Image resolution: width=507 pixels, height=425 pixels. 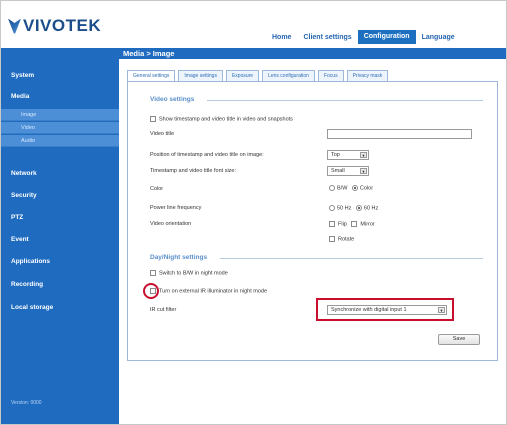 I want to click on position-value: Top, so click(x=335, y=155).